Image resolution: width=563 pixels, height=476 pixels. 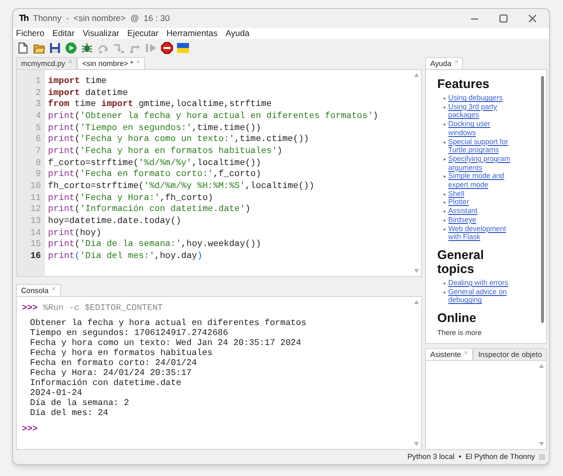 I want to click on line-number: 14, so click(x=35, y=234).